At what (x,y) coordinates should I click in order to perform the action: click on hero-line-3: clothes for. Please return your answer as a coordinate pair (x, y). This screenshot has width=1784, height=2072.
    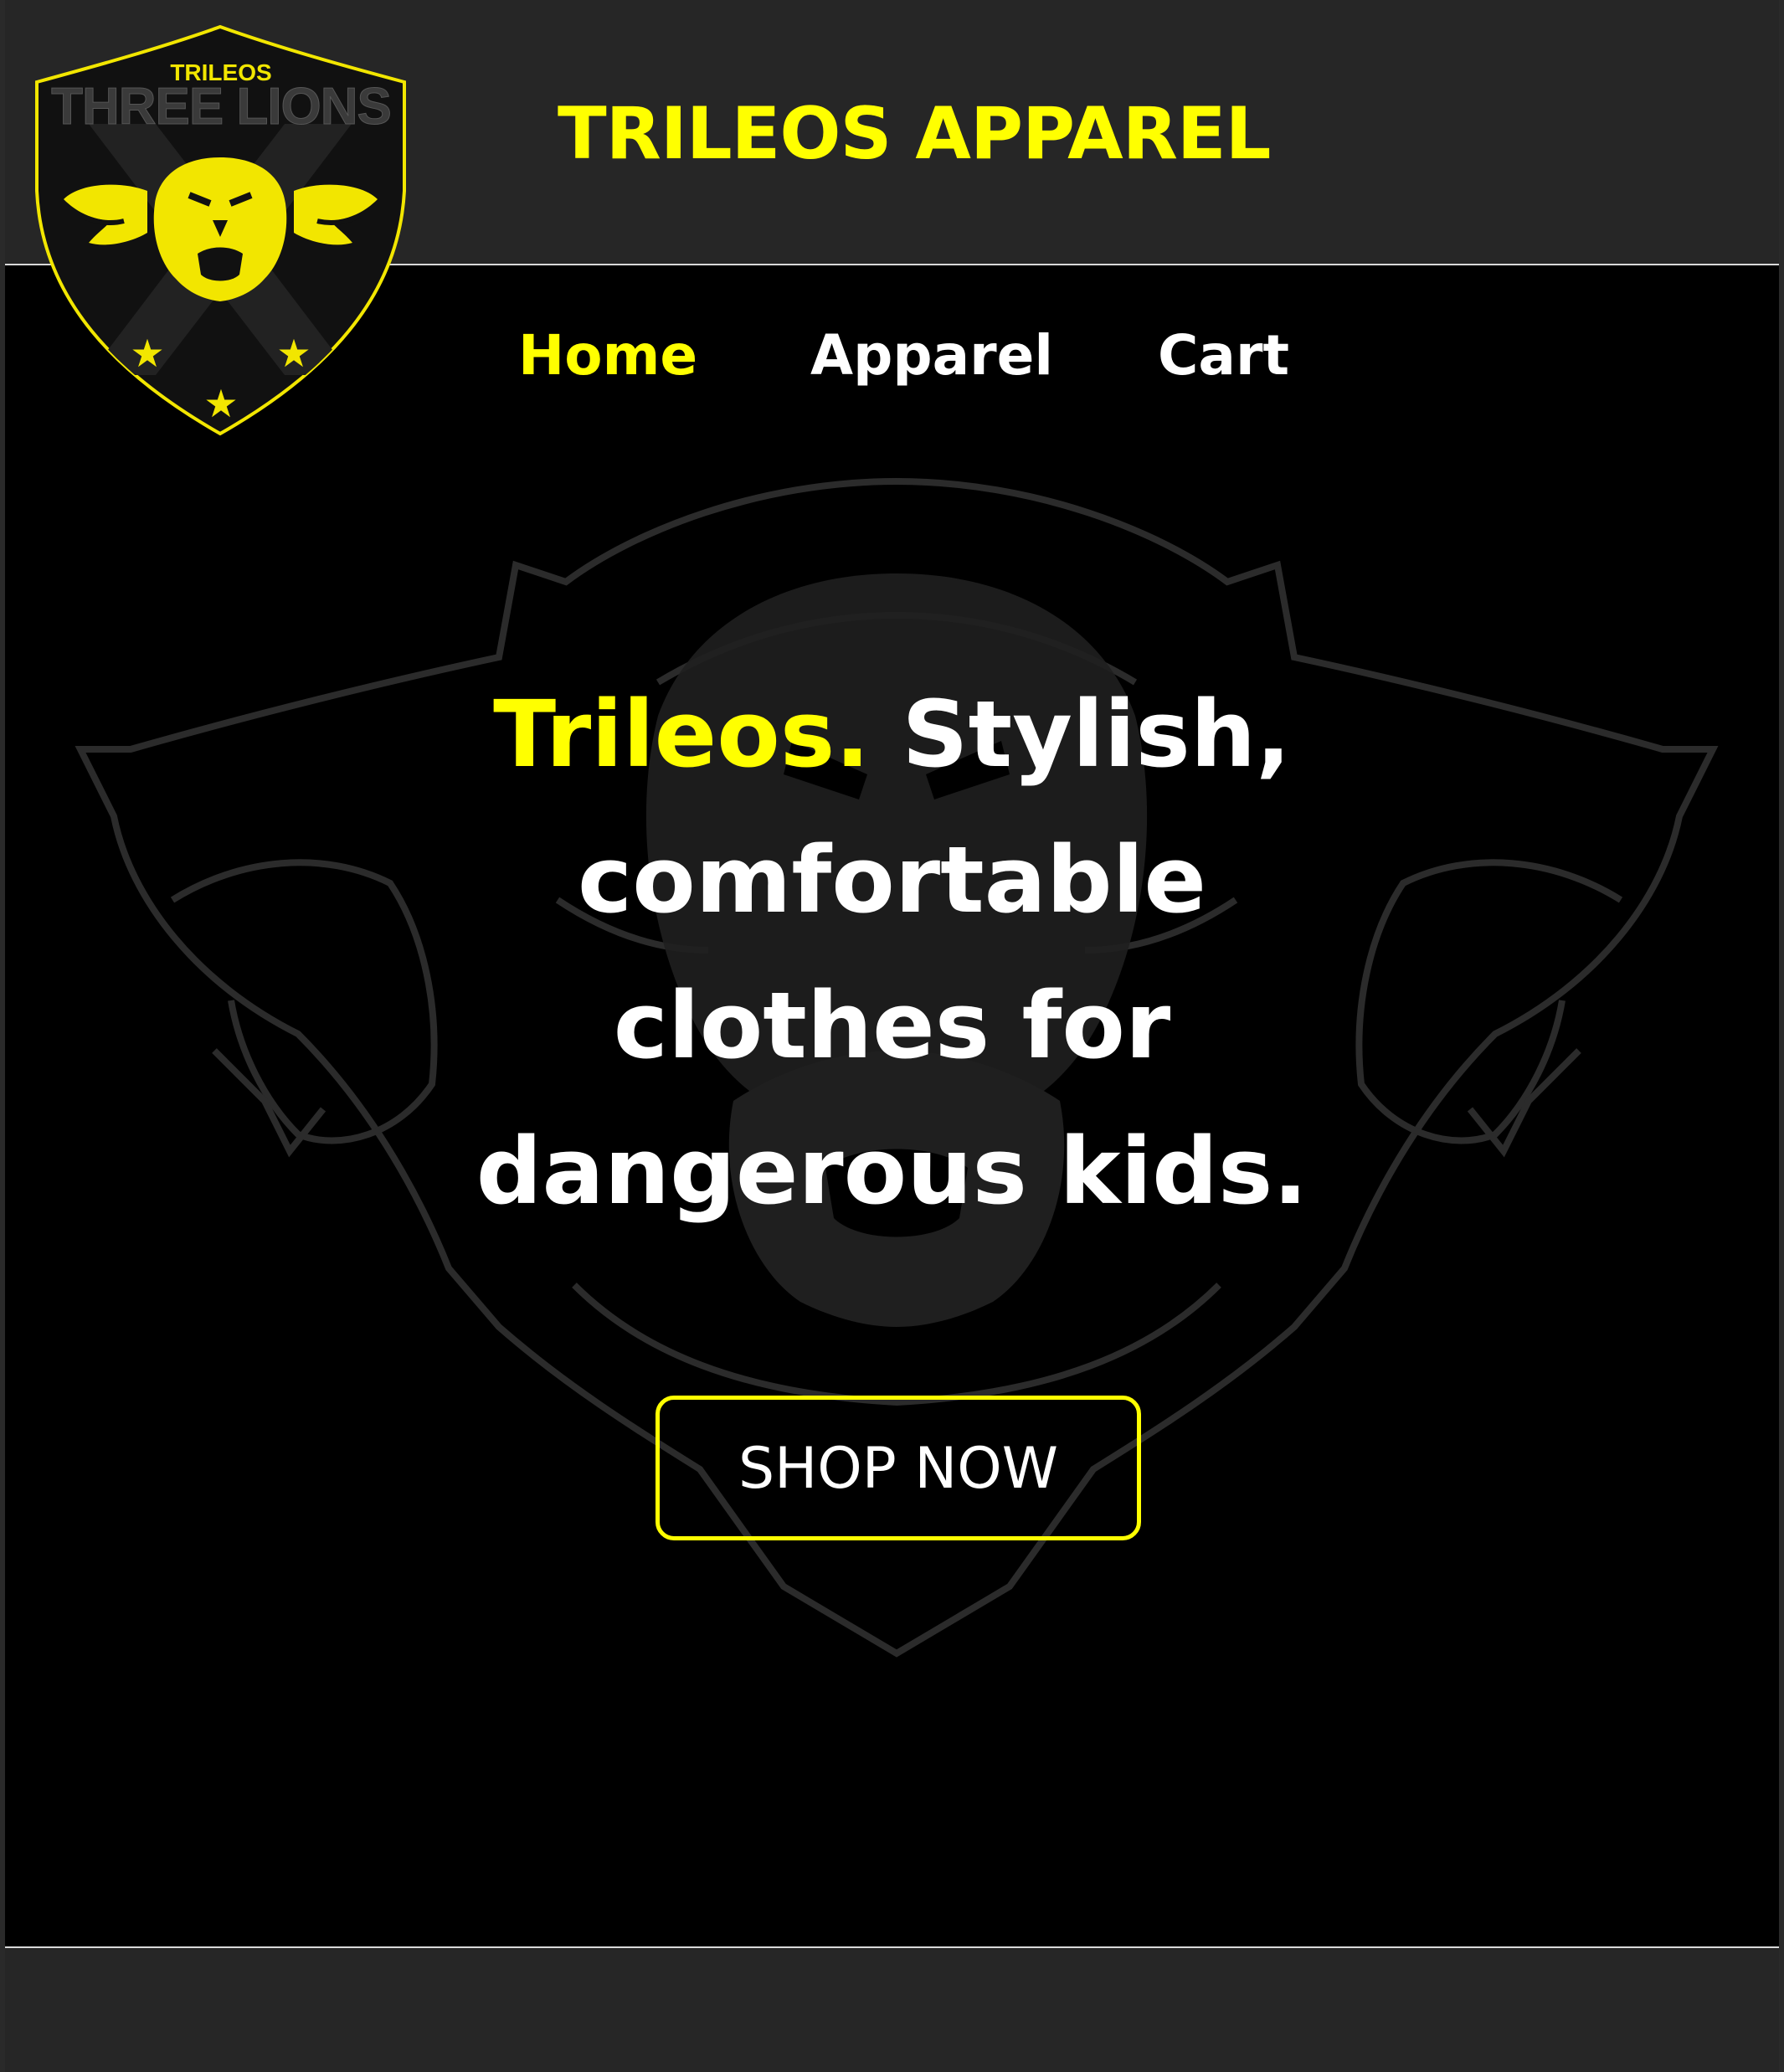
    Looking at the image, I should click on (892, 1025).